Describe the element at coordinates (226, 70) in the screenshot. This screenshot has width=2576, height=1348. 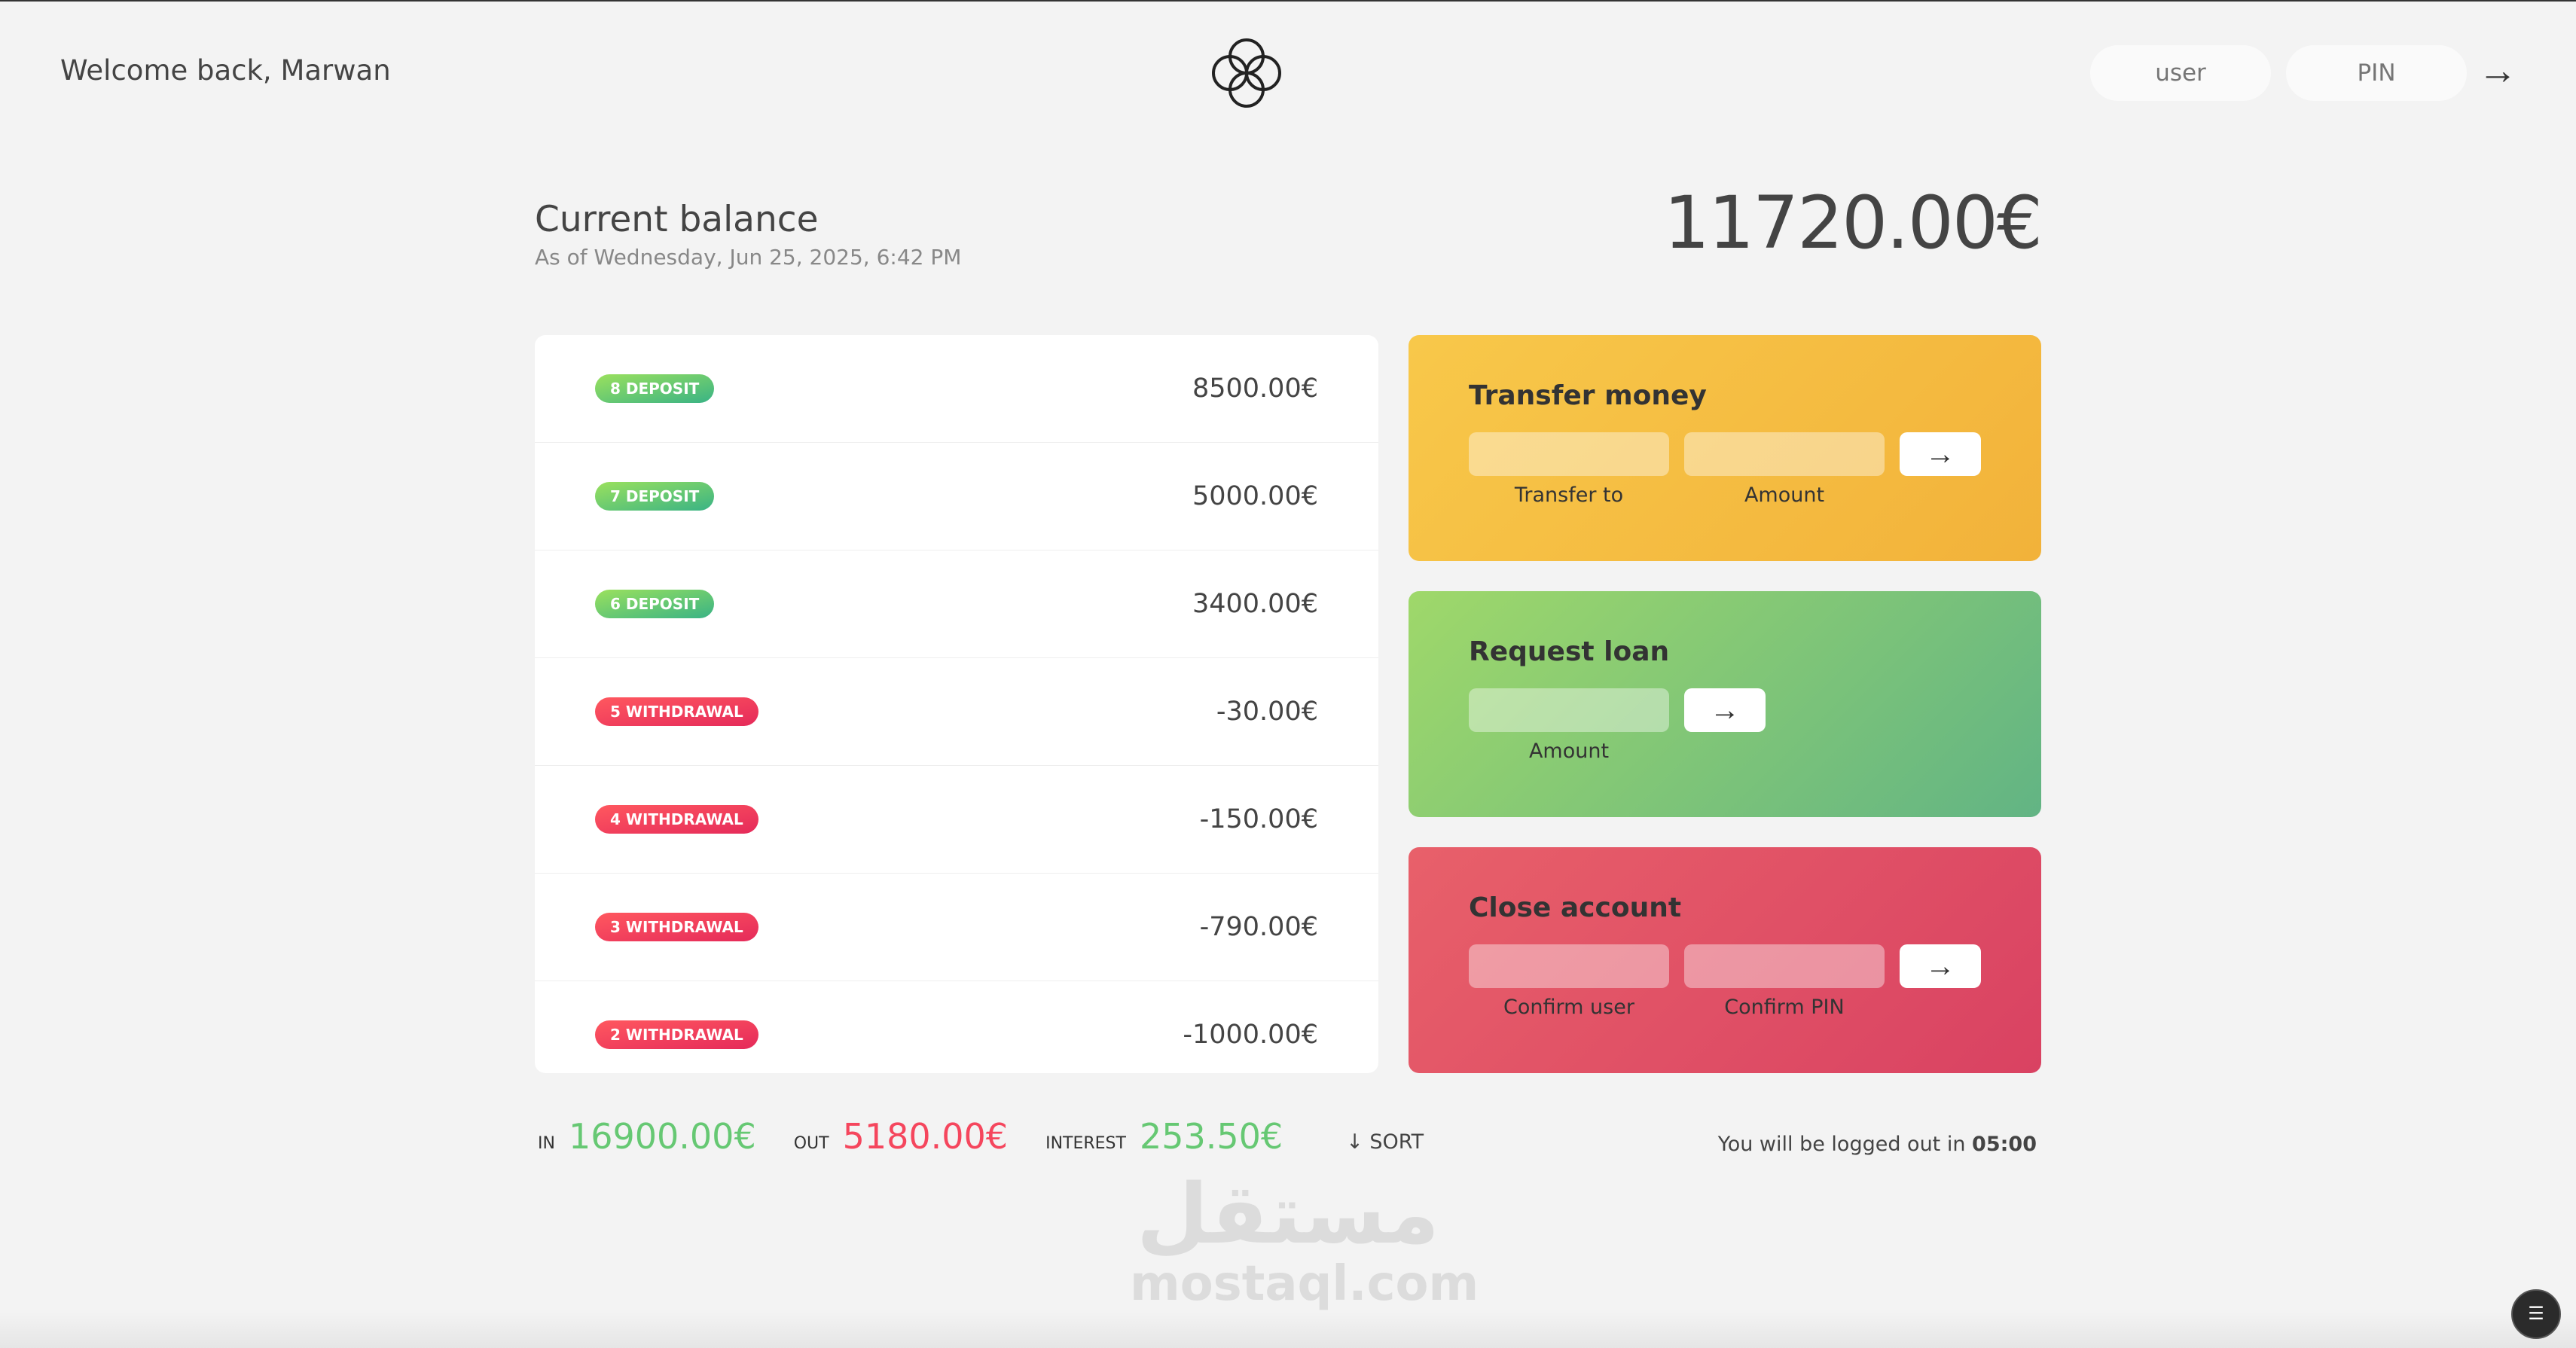
I see `welcome-message: Welcome back, Marwan` at that location.